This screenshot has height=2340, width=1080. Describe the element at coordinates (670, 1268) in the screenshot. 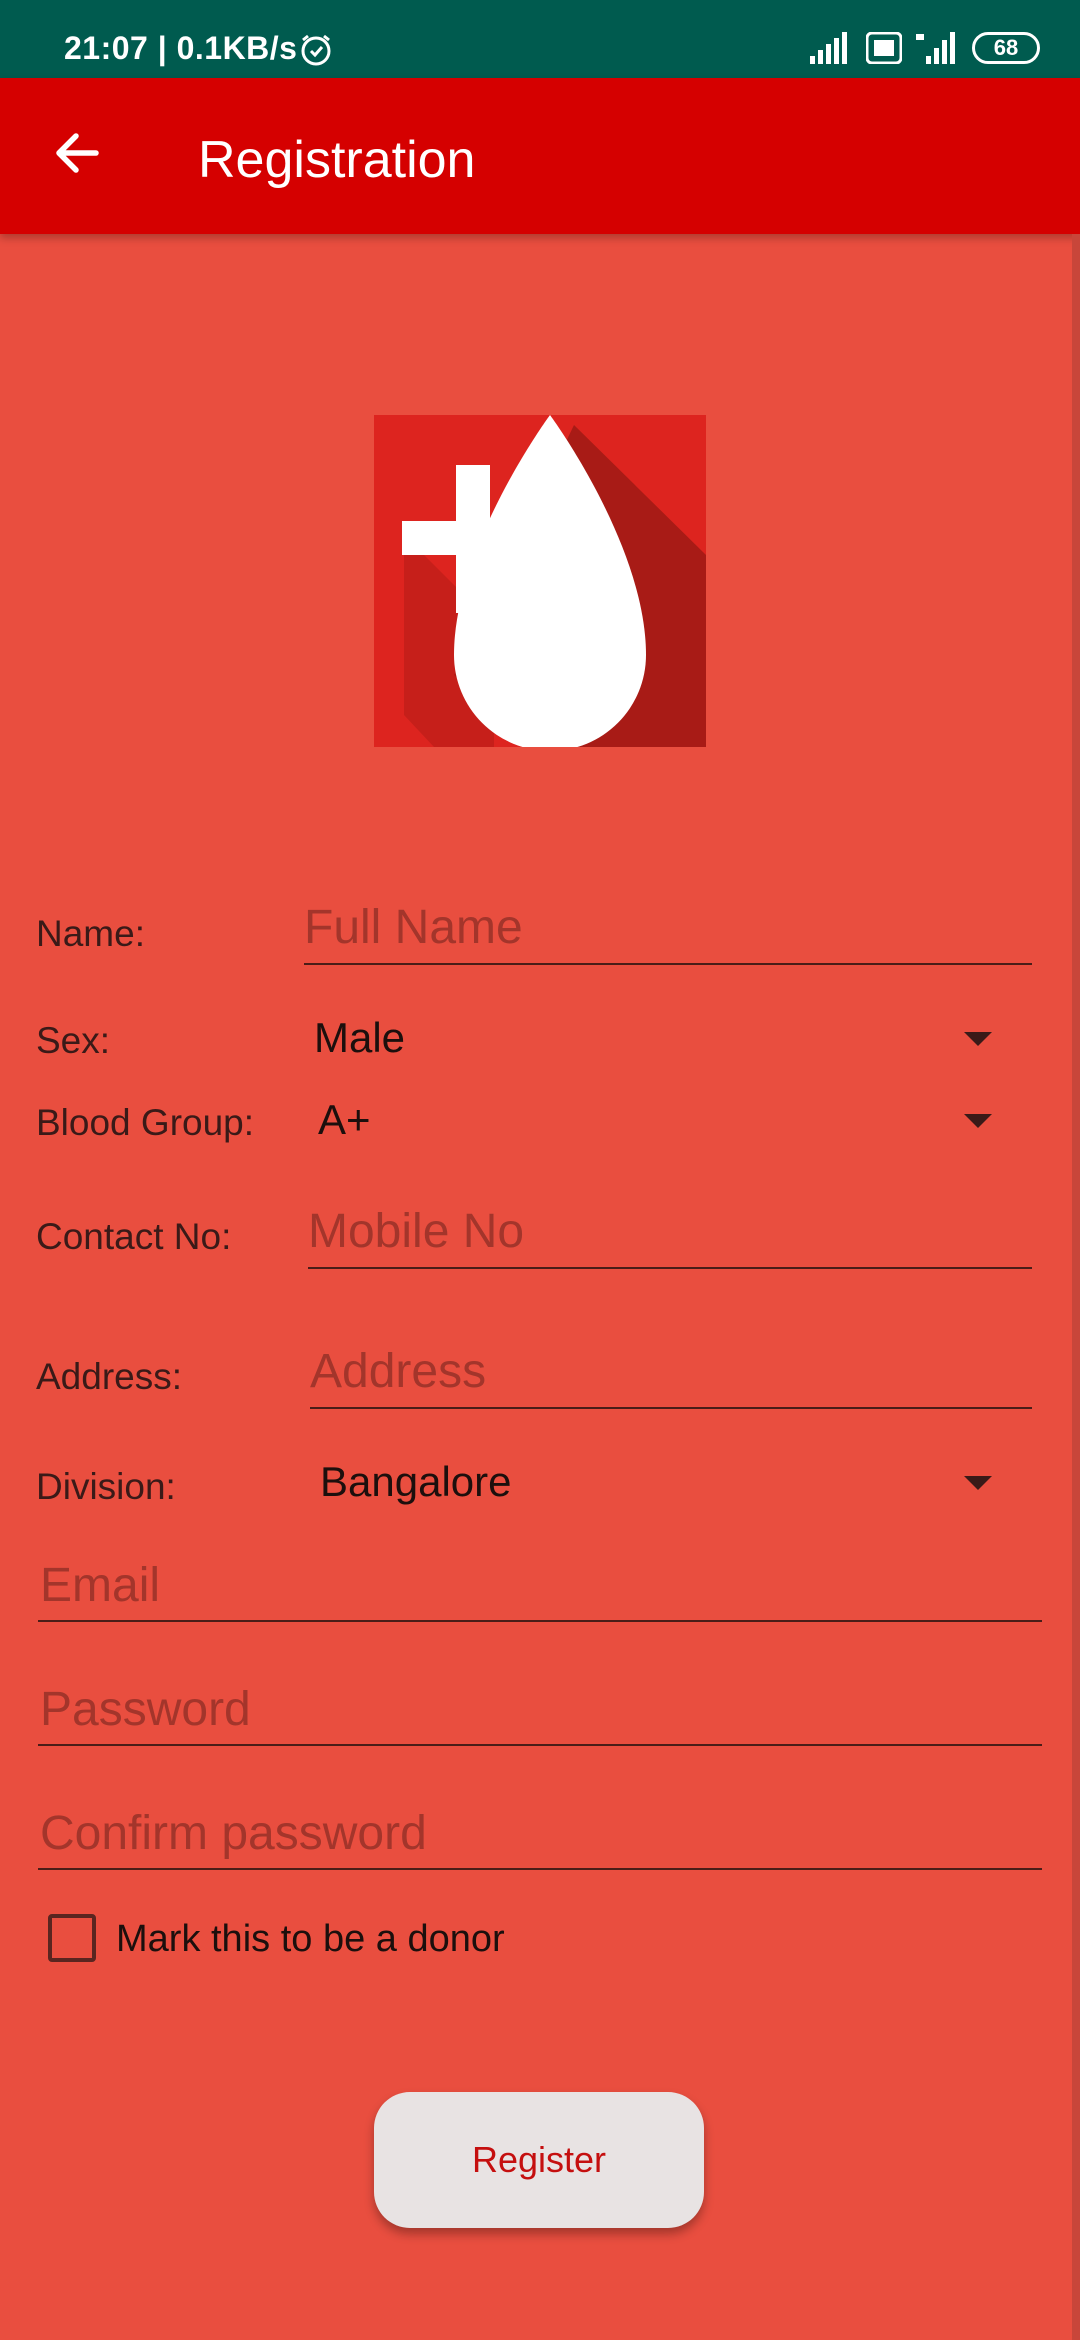

I see `mobile-number-underline` at that location.